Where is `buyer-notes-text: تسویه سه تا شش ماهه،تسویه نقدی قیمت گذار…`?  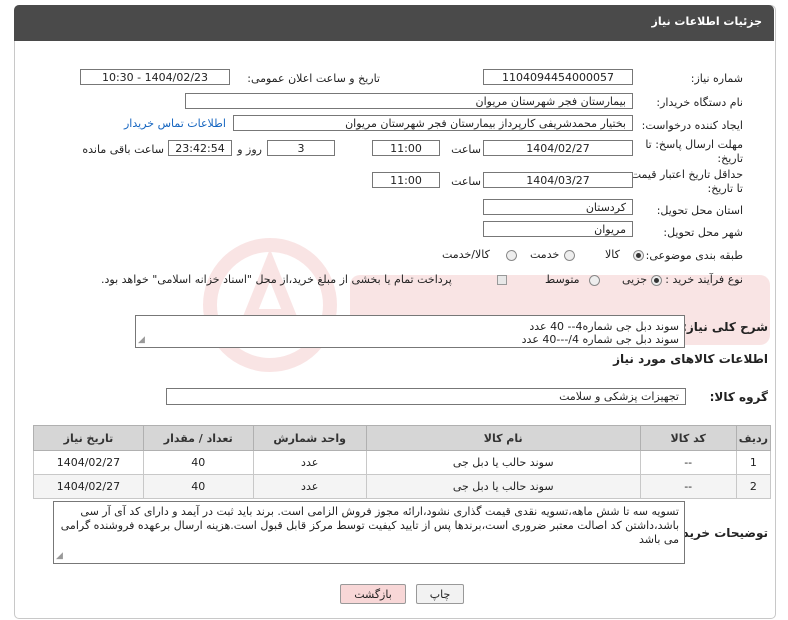
buyer-notes-text: تسویه سه تا شش ماهه،تسویه نقدی قیمت گذار… is located at coordinates (369, 525).